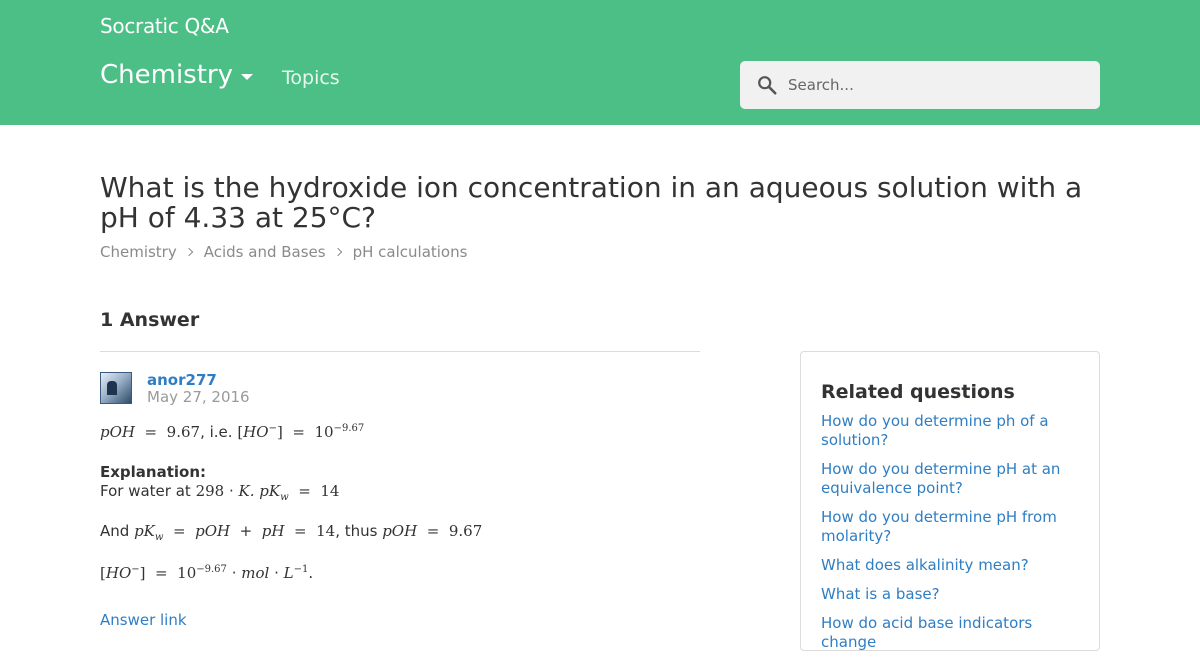 This screenshot has height=662, width=1200. What do you see at coordinates (164, 26) in the screenshot?
I see `brand-logo: Socratic Q&A` at bounding box center [164, 26].